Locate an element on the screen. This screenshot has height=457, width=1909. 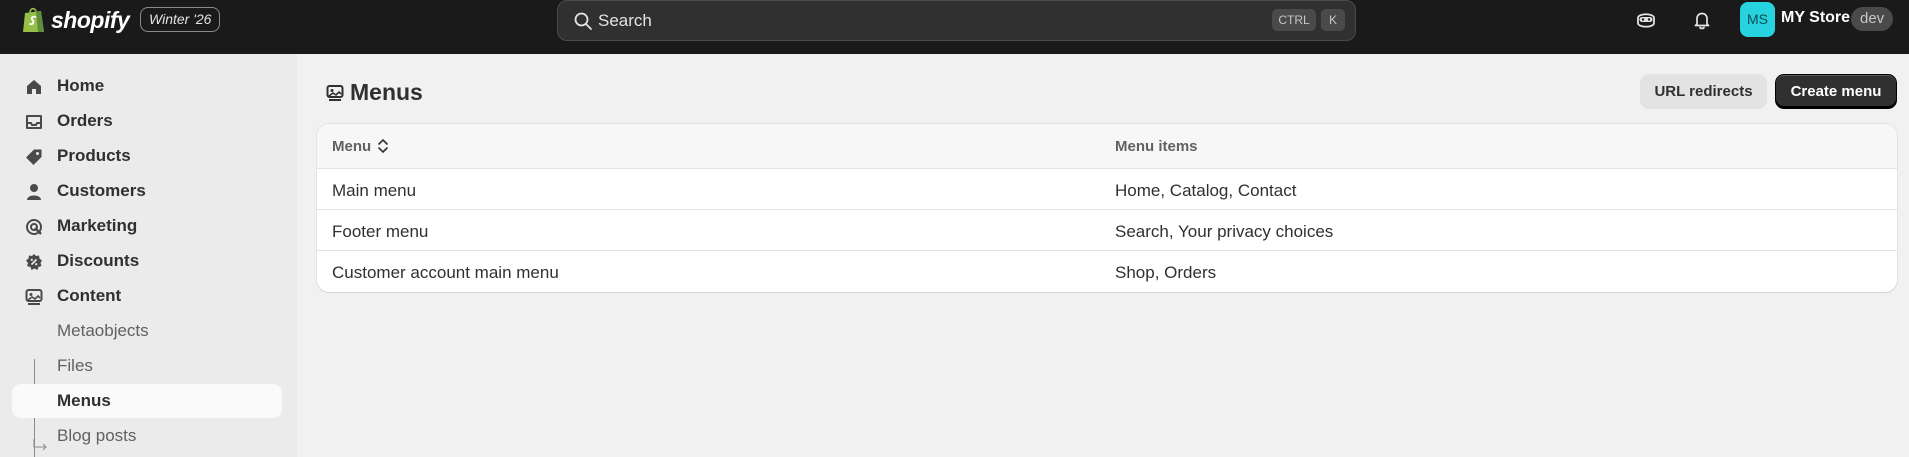
table-row: Main menu Home, Catalog, Contact is located at coordinates (1107, 189).